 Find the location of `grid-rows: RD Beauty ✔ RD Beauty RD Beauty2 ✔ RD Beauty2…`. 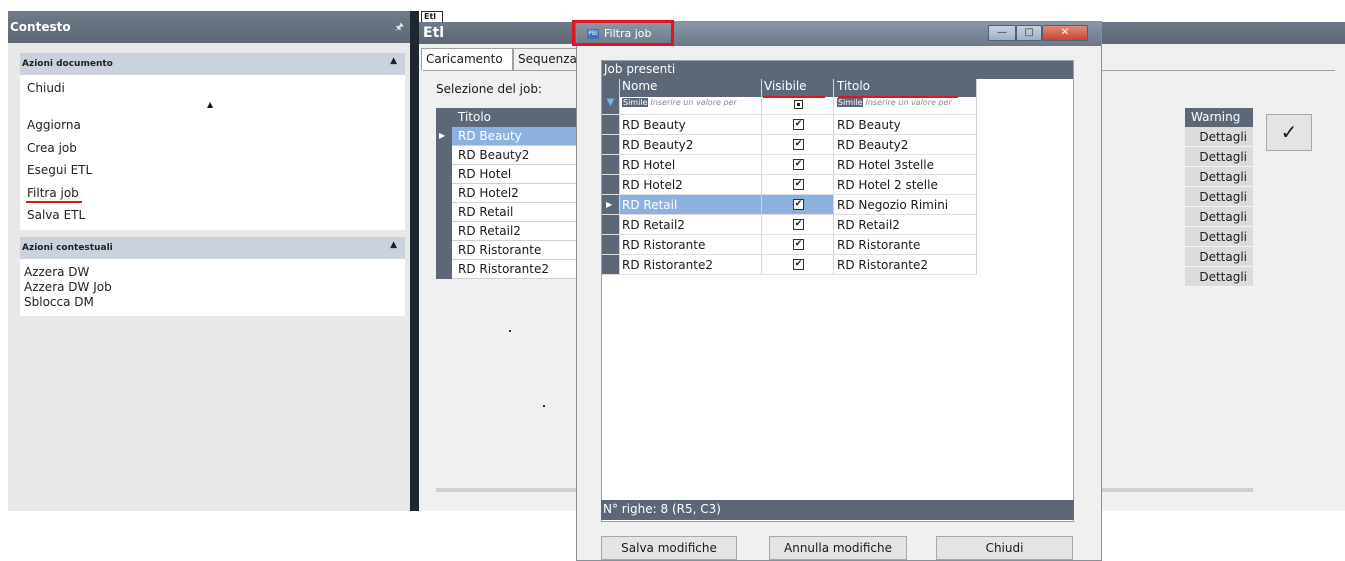

grid-rows: RD Beauty ✔ RD Beauty RD Beauty2 ✔ RD Beauty2… is located at coordinates (789, 195).